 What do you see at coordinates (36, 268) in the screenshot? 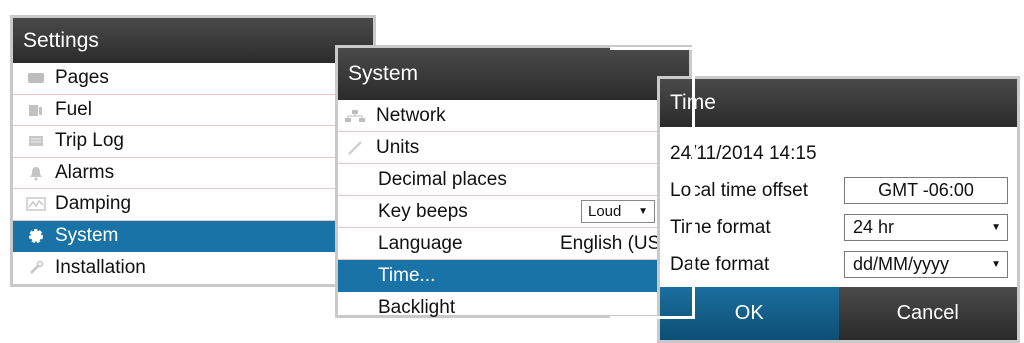
I see `wrench-icon` at bounding box center [36, 268].